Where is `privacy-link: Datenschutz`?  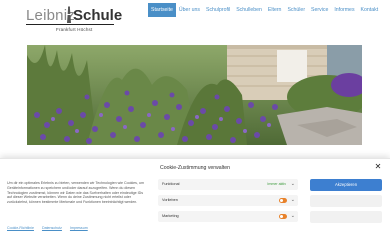
privacy-link: Datenschutz is located at coordinates (52, 228).